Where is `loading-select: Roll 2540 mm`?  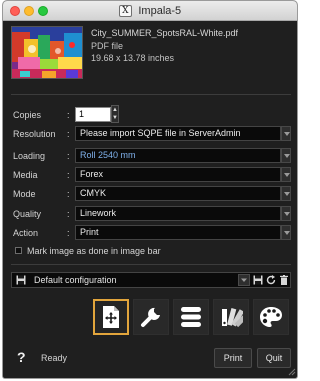 loading-select: Roll 2540 mm is located at coordinates (178, 155).